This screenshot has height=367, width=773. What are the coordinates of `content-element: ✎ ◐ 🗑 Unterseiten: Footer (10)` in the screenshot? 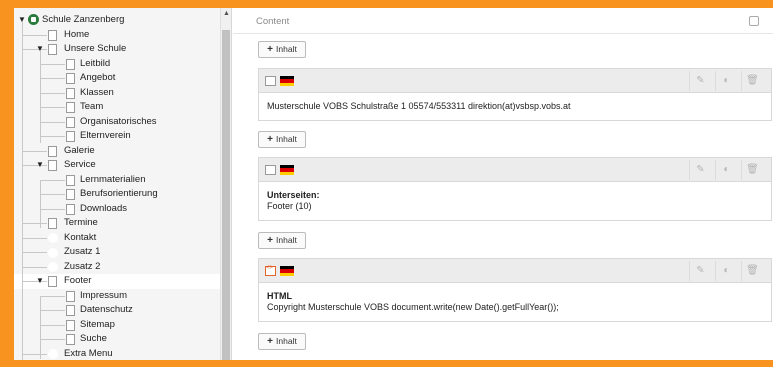 It's located at (515, 189).